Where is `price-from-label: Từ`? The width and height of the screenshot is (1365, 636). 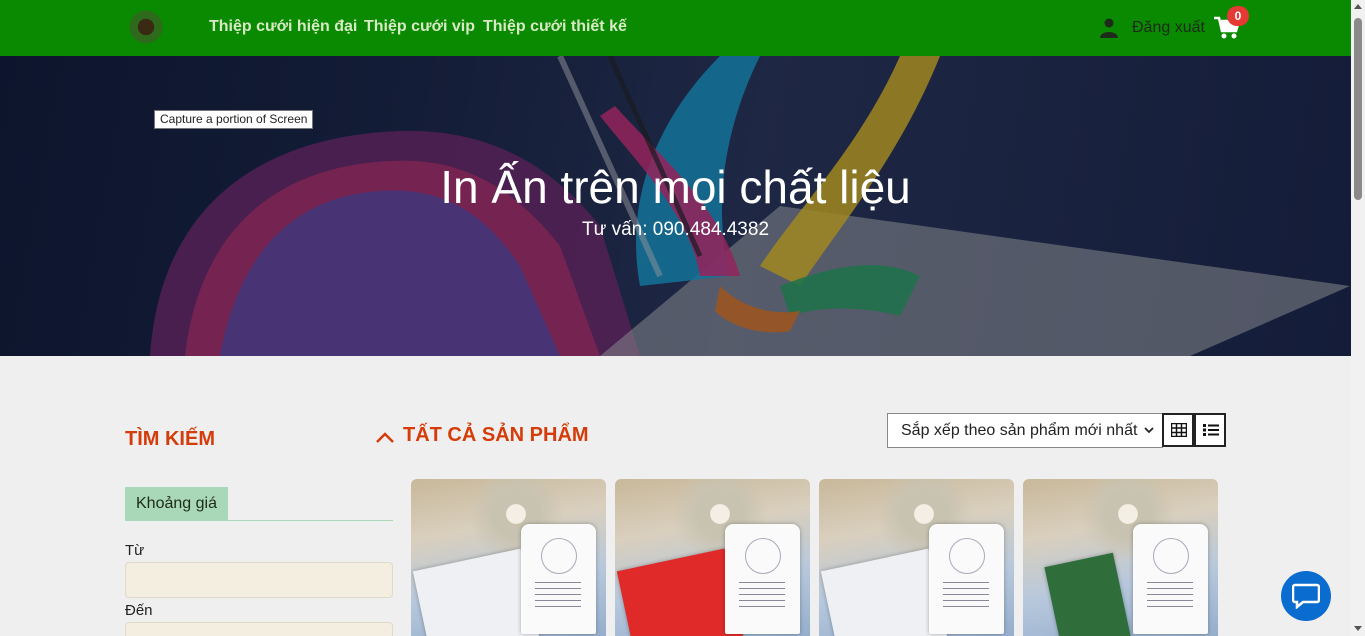
price-from-label: Từ is located at coordinates (135, 550).